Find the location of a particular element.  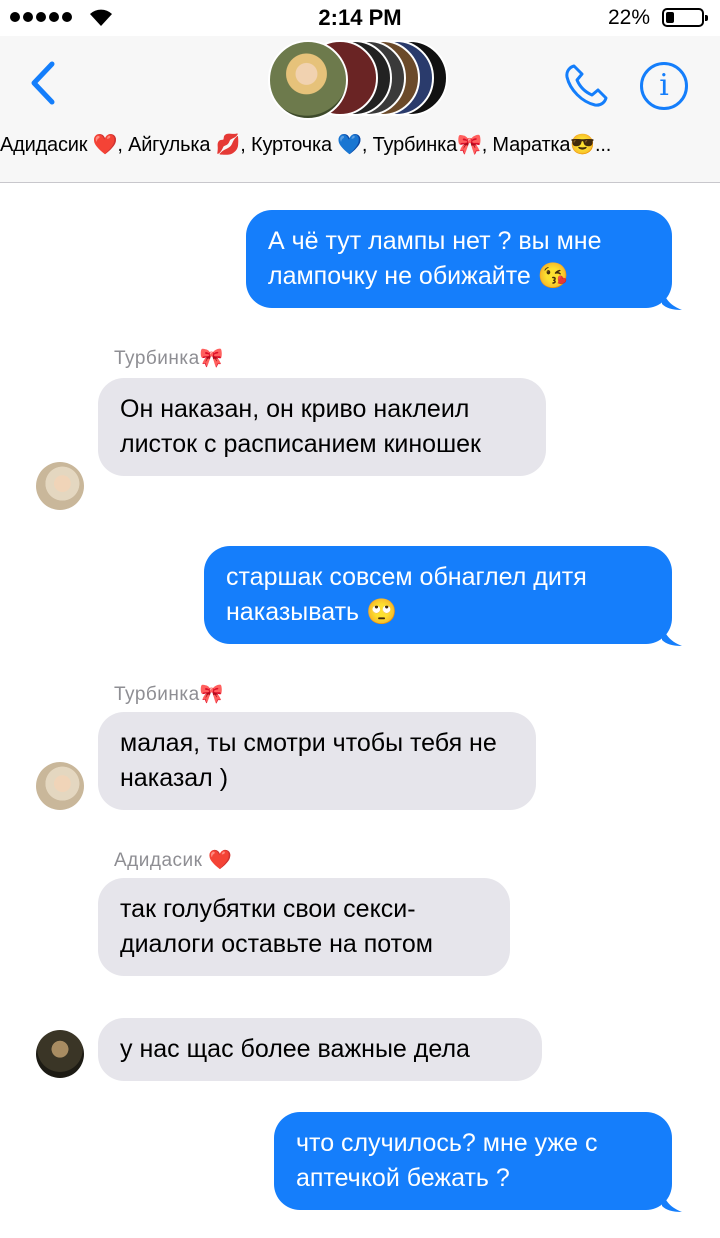

status-bar: 2:14 PM 22% is located at coordinates (360, 18).